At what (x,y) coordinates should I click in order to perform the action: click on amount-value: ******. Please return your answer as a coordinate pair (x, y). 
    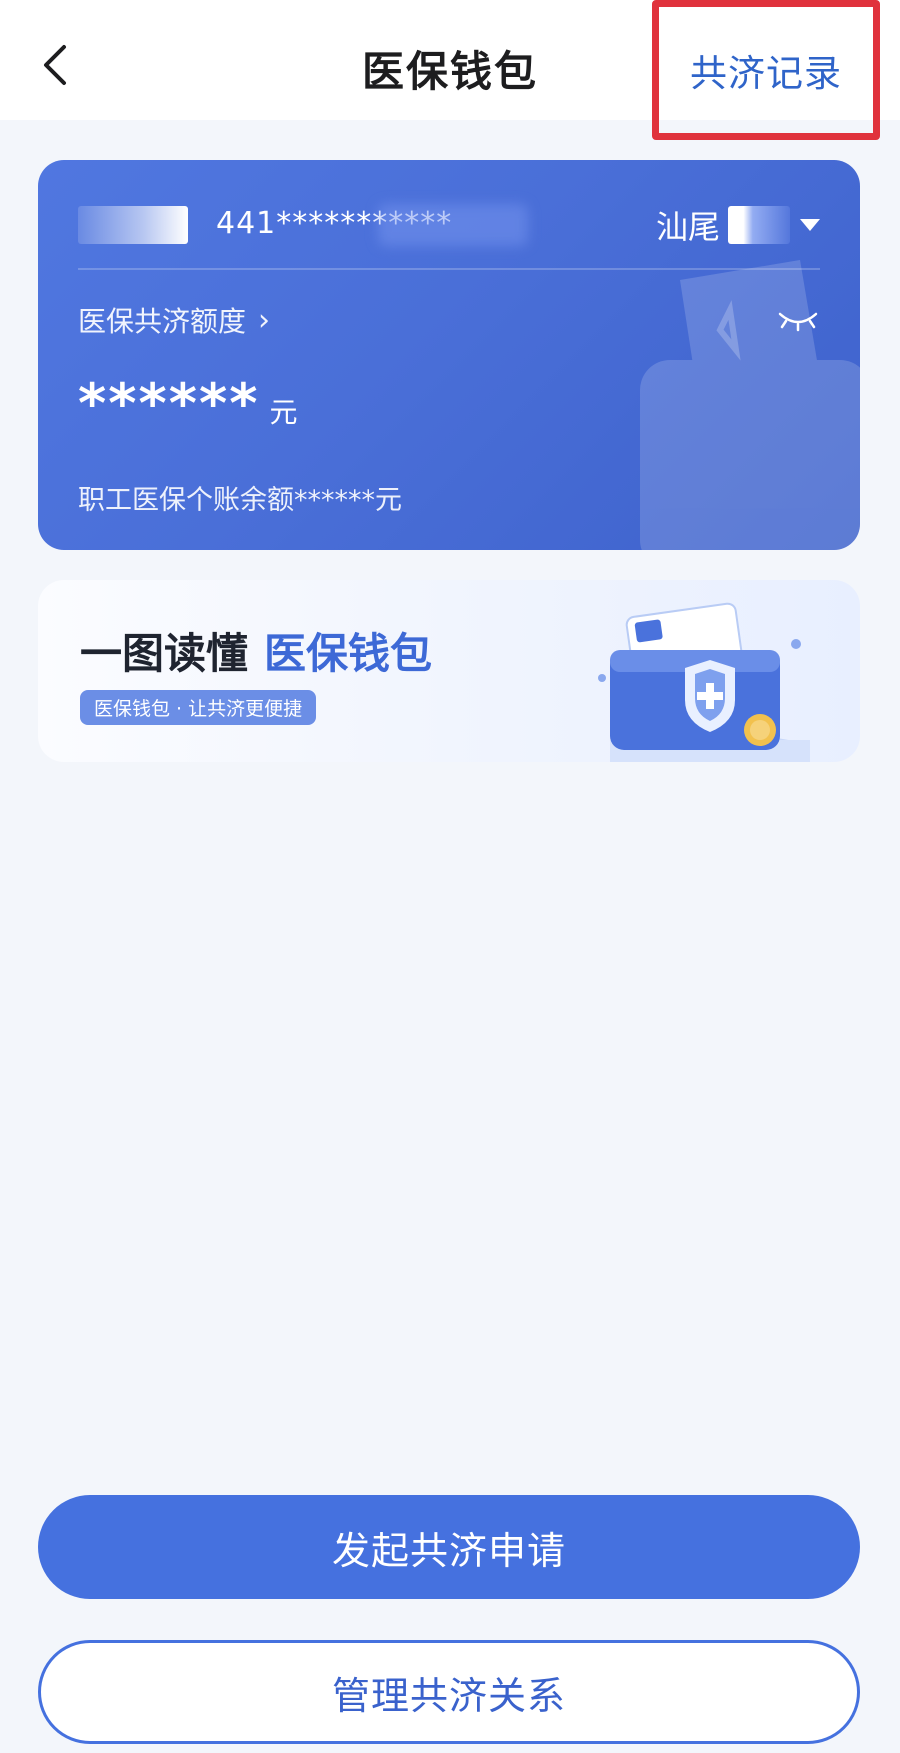
    Looking at the image, I should click on (169, 403).